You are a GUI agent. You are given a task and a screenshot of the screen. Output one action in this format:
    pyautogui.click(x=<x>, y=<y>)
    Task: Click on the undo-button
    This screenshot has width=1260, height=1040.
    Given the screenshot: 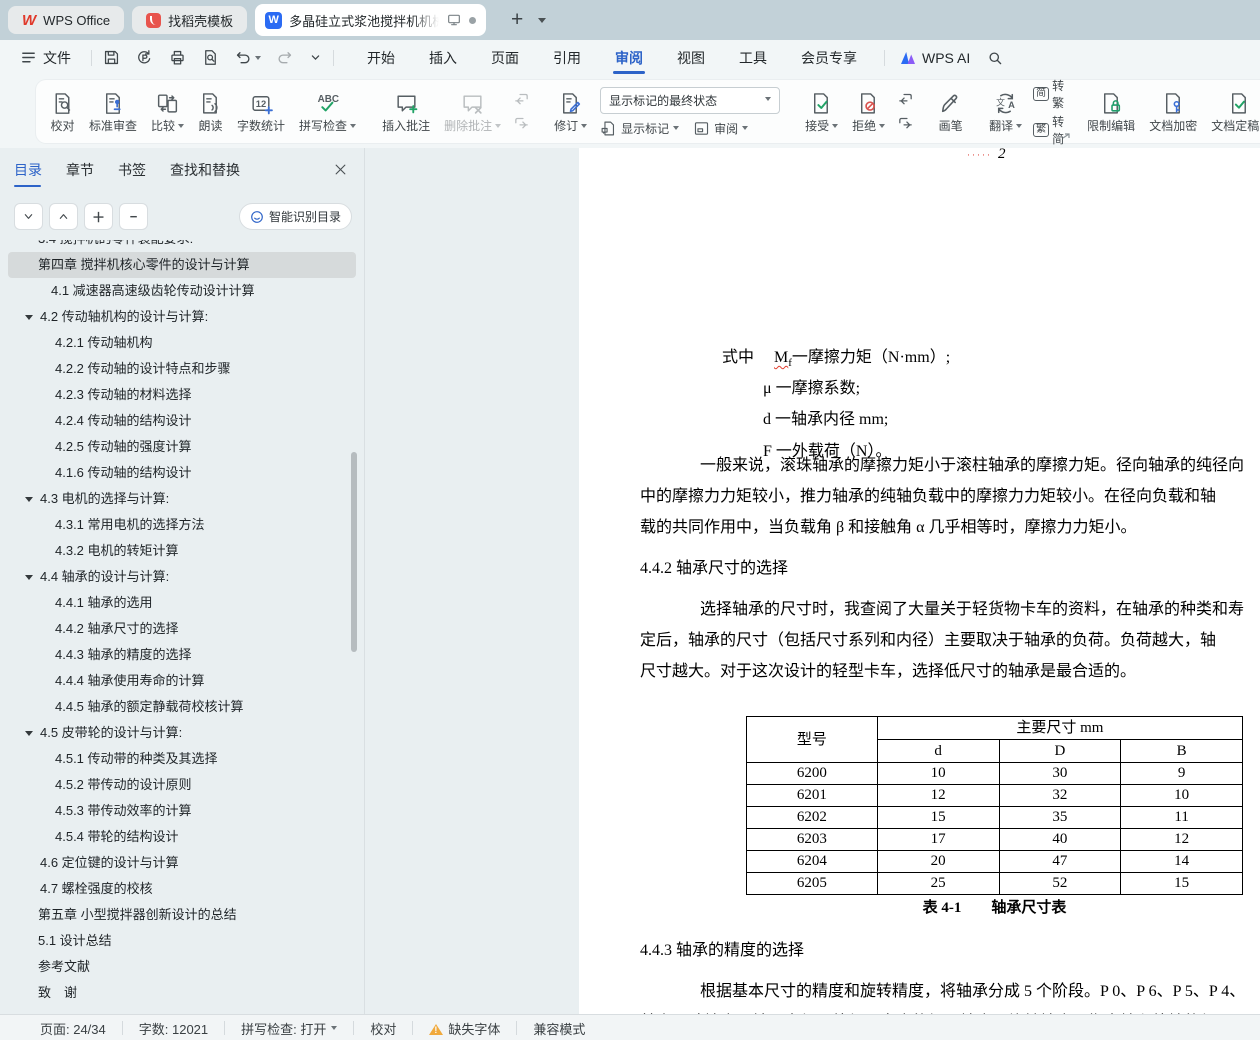 What is the action you would take?
    pyautogui.click(x=247, y=57)
    